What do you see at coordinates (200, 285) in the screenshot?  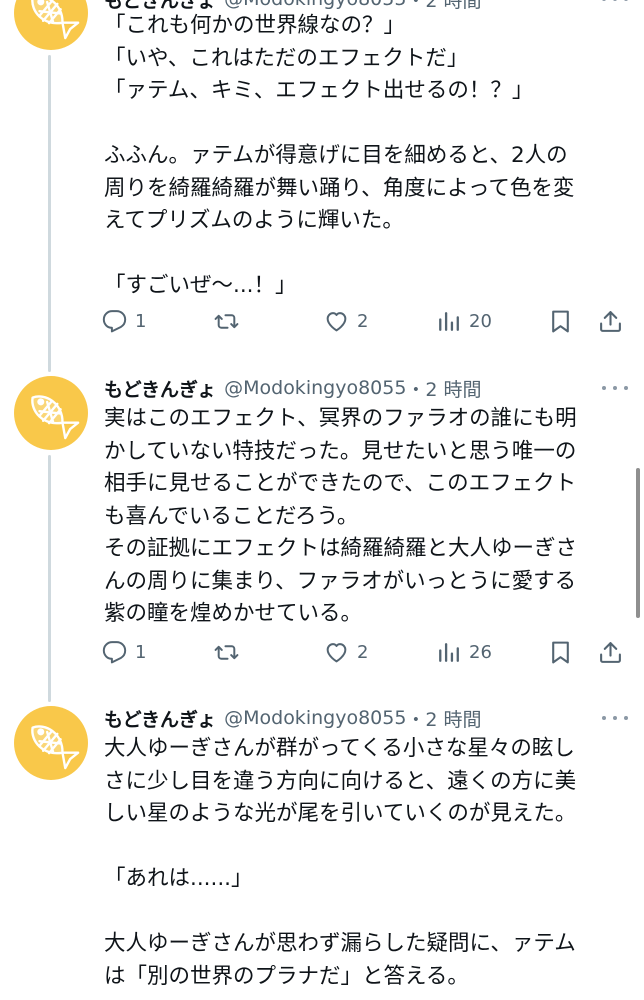 I see `tweet-text-line: 「すごいぜ〜...！」` at bounding box center [200, 285].